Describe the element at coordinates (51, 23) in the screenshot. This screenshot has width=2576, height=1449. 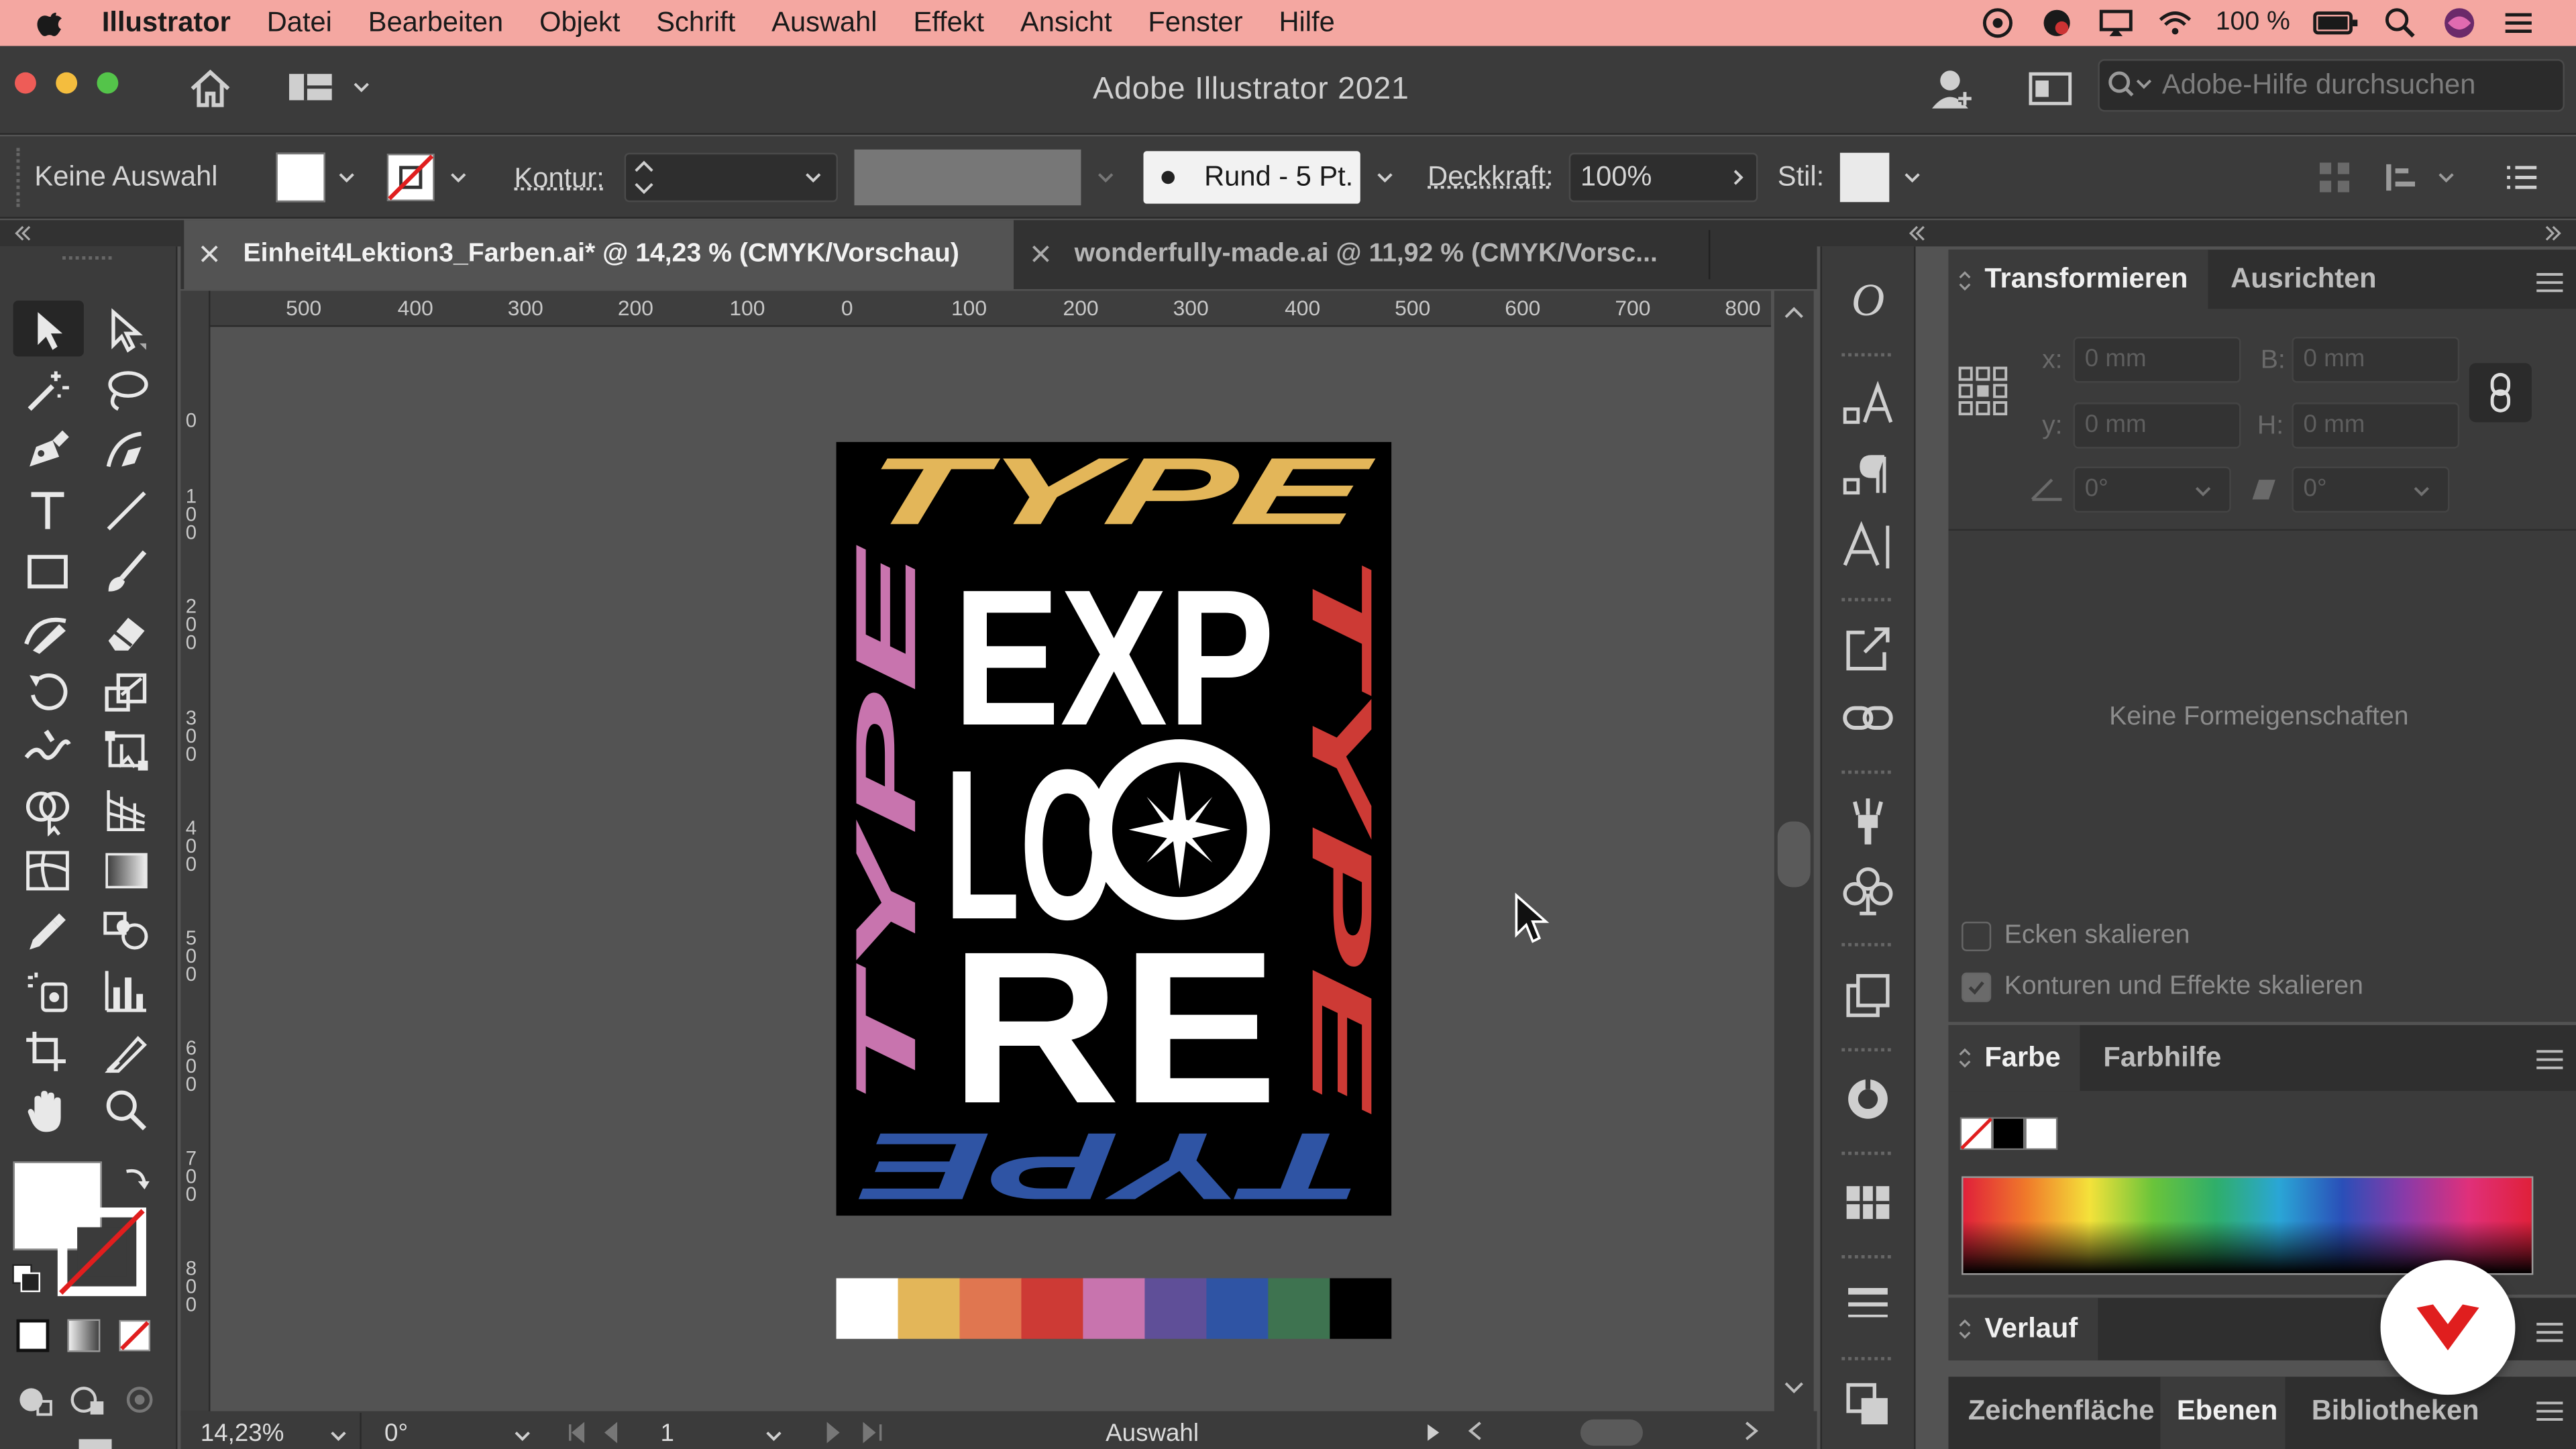
I see `apple-icon` at that location.